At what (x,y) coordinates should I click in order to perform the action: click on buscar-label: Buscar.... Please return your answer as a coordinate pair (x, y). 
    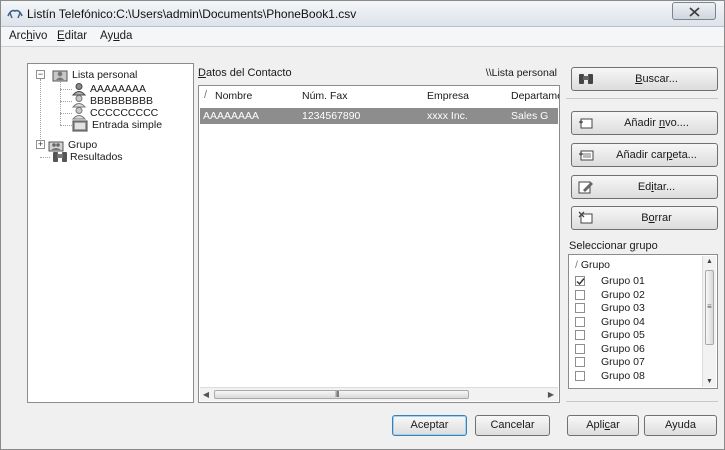
    Looking at the image, I should click on (656, 79).